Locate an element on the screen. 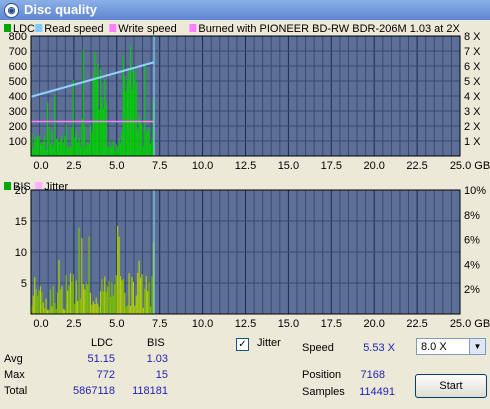  samples-value: 114491 is located at coordinates (377, 392).